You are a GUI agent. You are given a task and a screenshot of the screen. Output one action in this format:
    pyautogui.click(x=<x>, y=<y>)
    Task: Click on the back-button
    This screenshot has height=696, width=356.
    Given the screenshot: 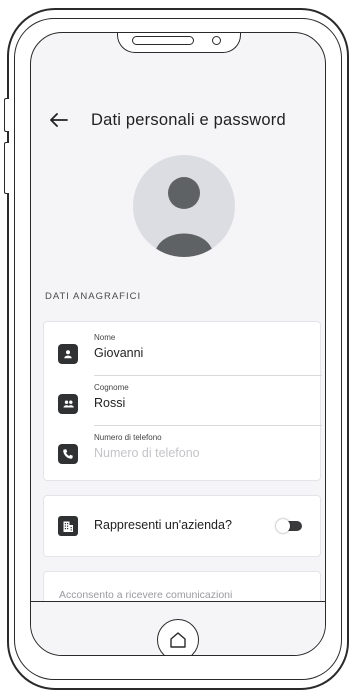 What is the action you would take?
    pyautogui.click(x=59, y=120)
    